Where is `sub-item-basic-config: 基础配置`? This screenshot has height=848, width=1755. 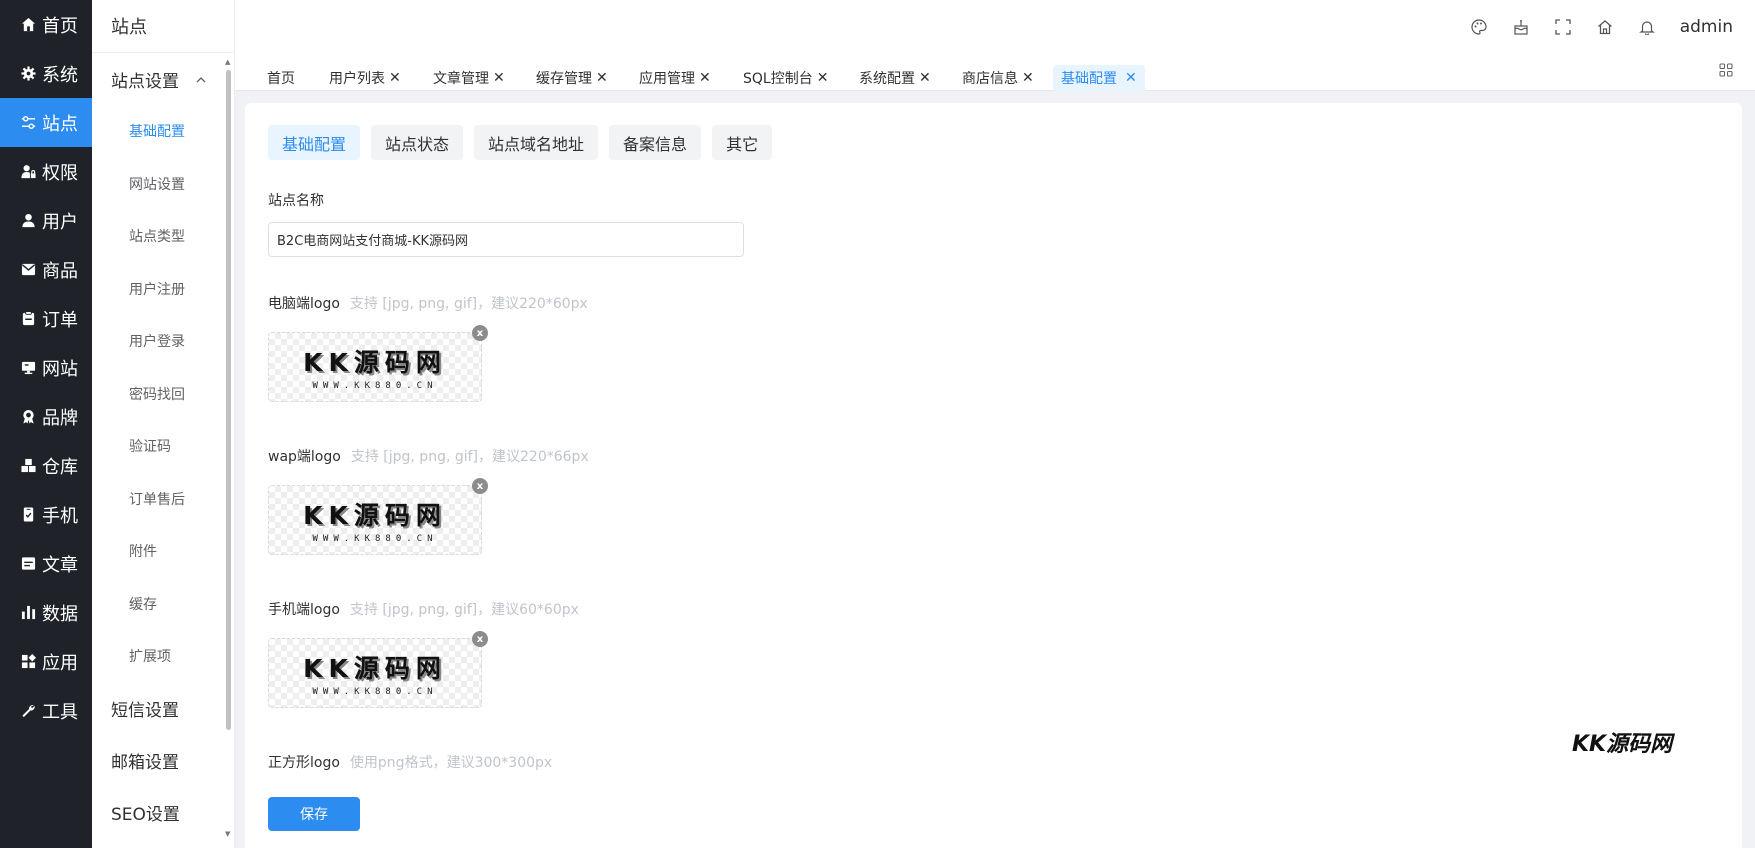
sub-item-basic-config: 基础配置 is located at coordinates (163, 131).